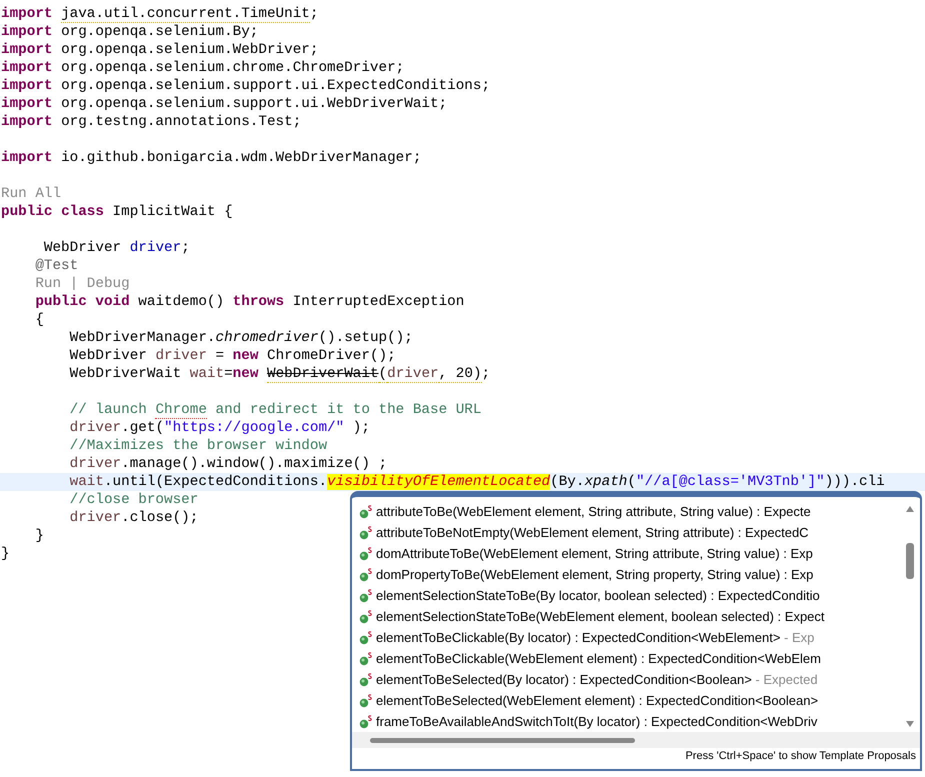 This screenshot has width=925, height=777. What do you see at coordinates (241, 158) in the screenshot?
I see `code-text: io.github.bonigarcia.wdm.WebDriverManager;` at bounding box center [241, 158].